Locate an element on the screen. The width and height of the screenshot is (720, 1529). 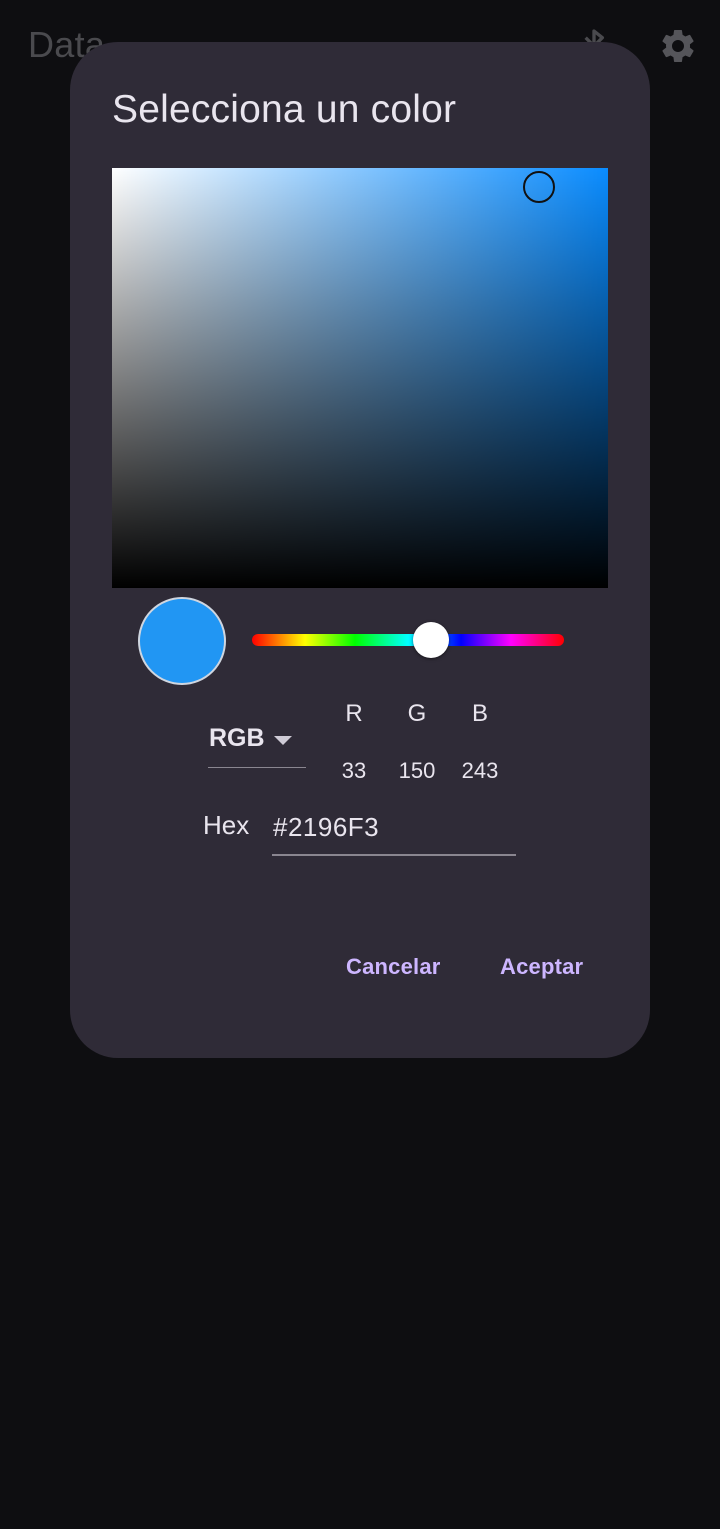
channel-label-g: G is located at coordinates (417, 713).